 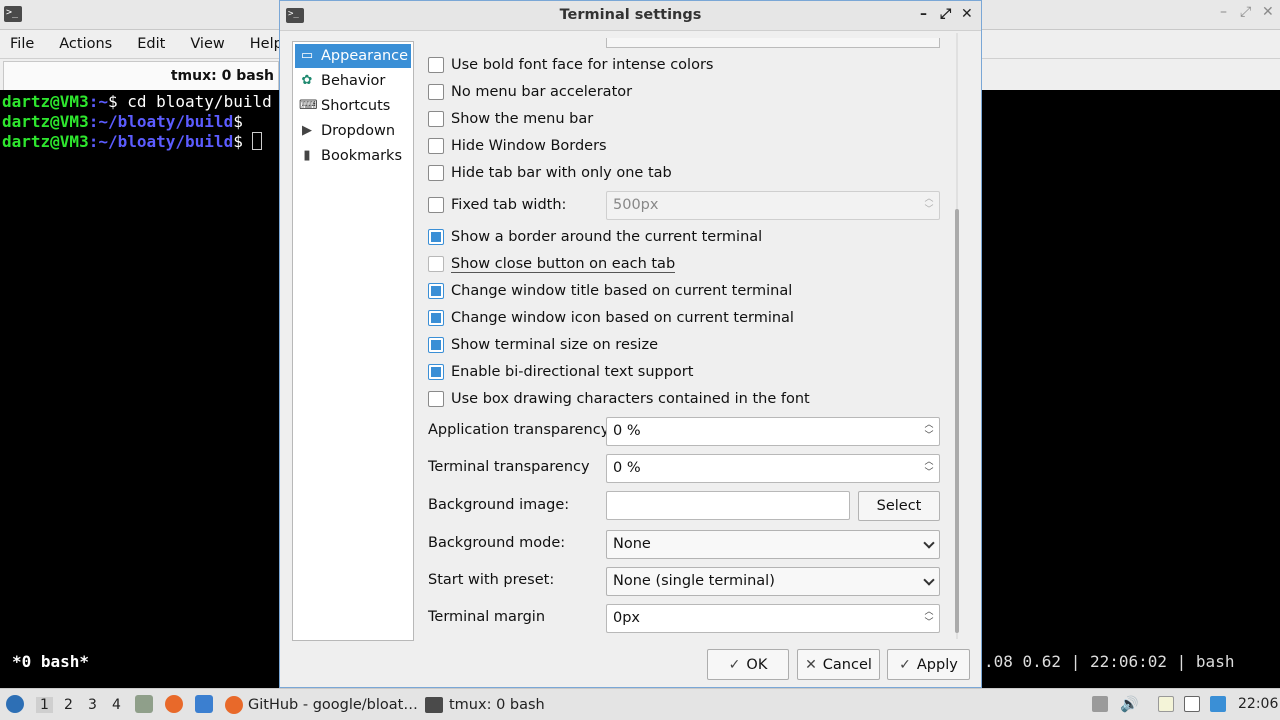 What do you see at coordinates (773, 618) in the screenshot?
I see `terminal-margin-spinbox: 0px ︿ ﹀` at bounding box center [773, 618].